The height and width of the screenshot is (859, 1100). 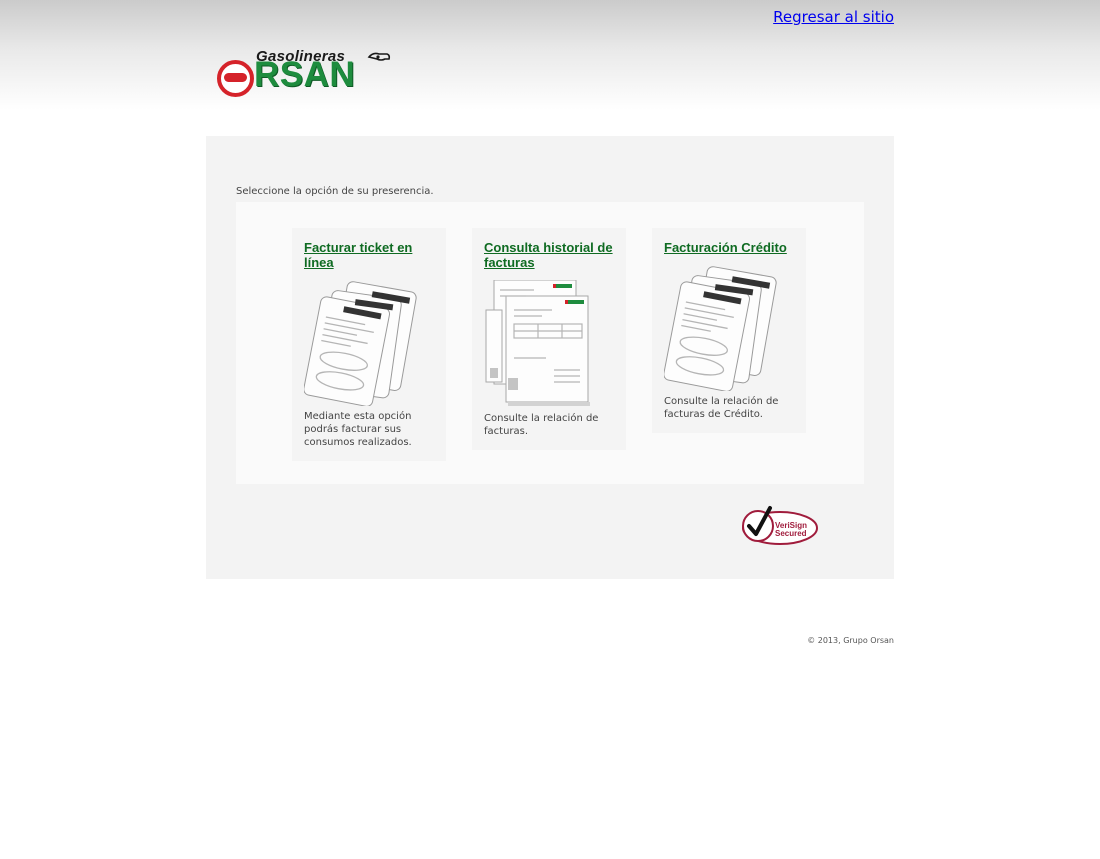 What do you see at coordinates (379, 56) in the screenshot?
I see `fuel-pump-icon` at bounding box center [379, 56].